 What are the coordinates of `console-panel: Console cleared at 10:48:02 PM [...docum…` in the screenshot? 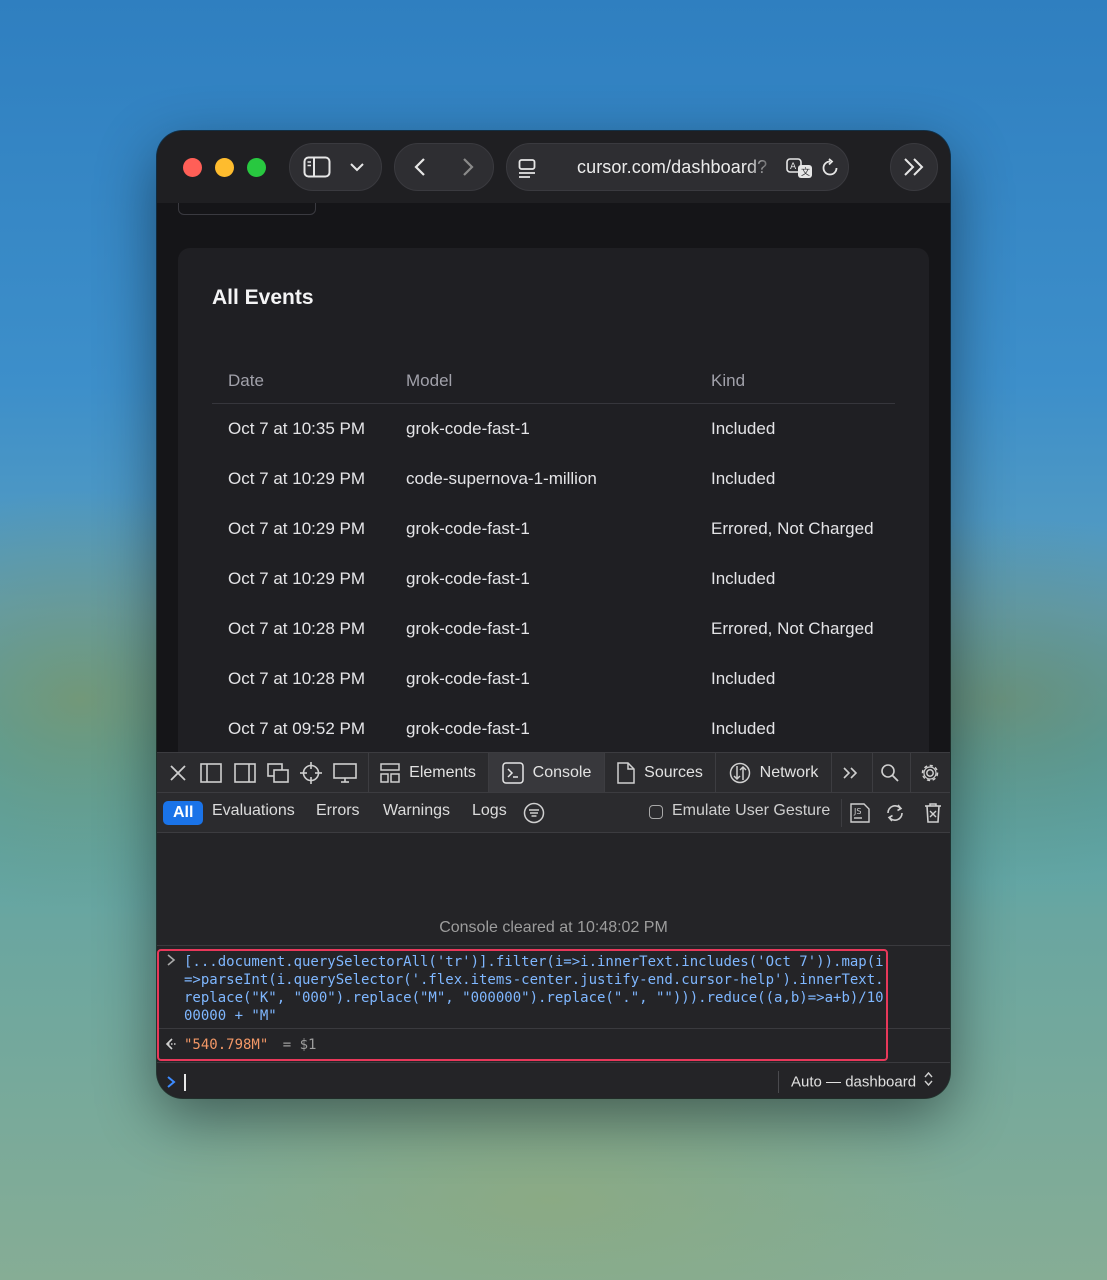 It's located at (553, 965).